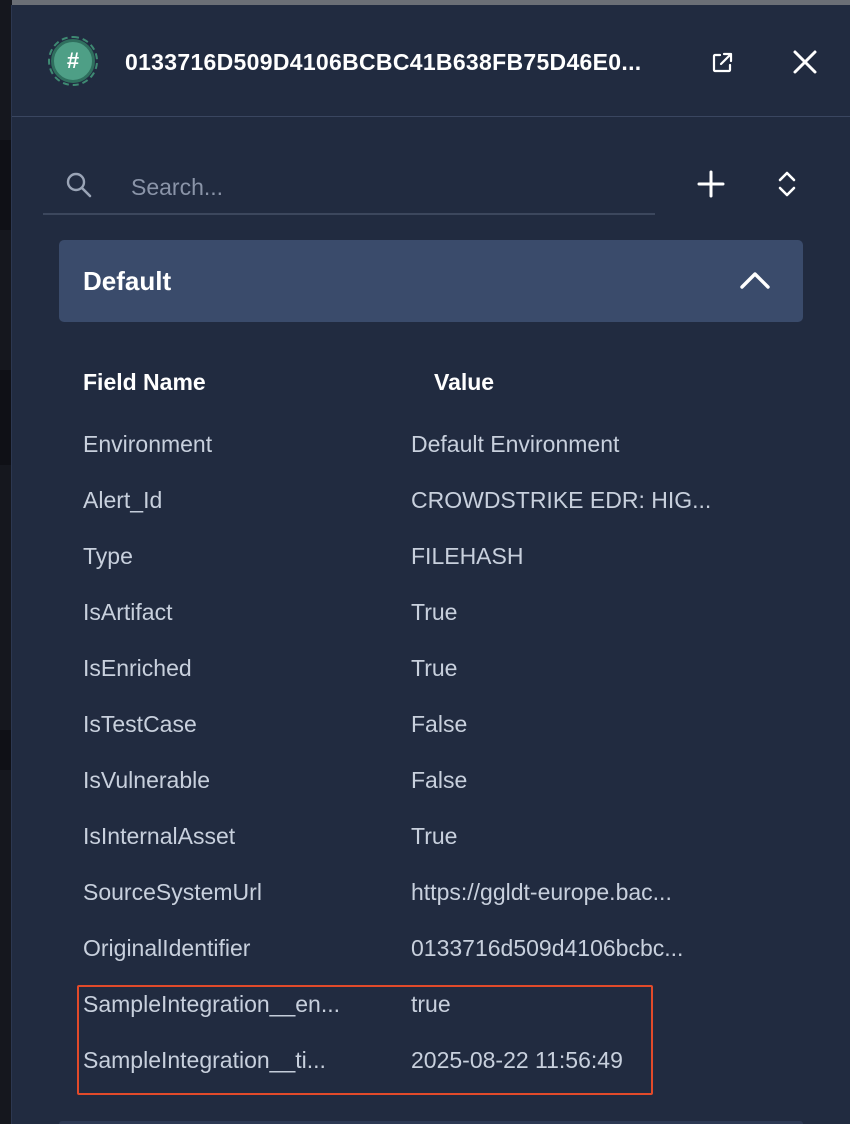  Describe the element at coordinates (127, 281) in the screenshot. I see `group-title: Default` at that location.